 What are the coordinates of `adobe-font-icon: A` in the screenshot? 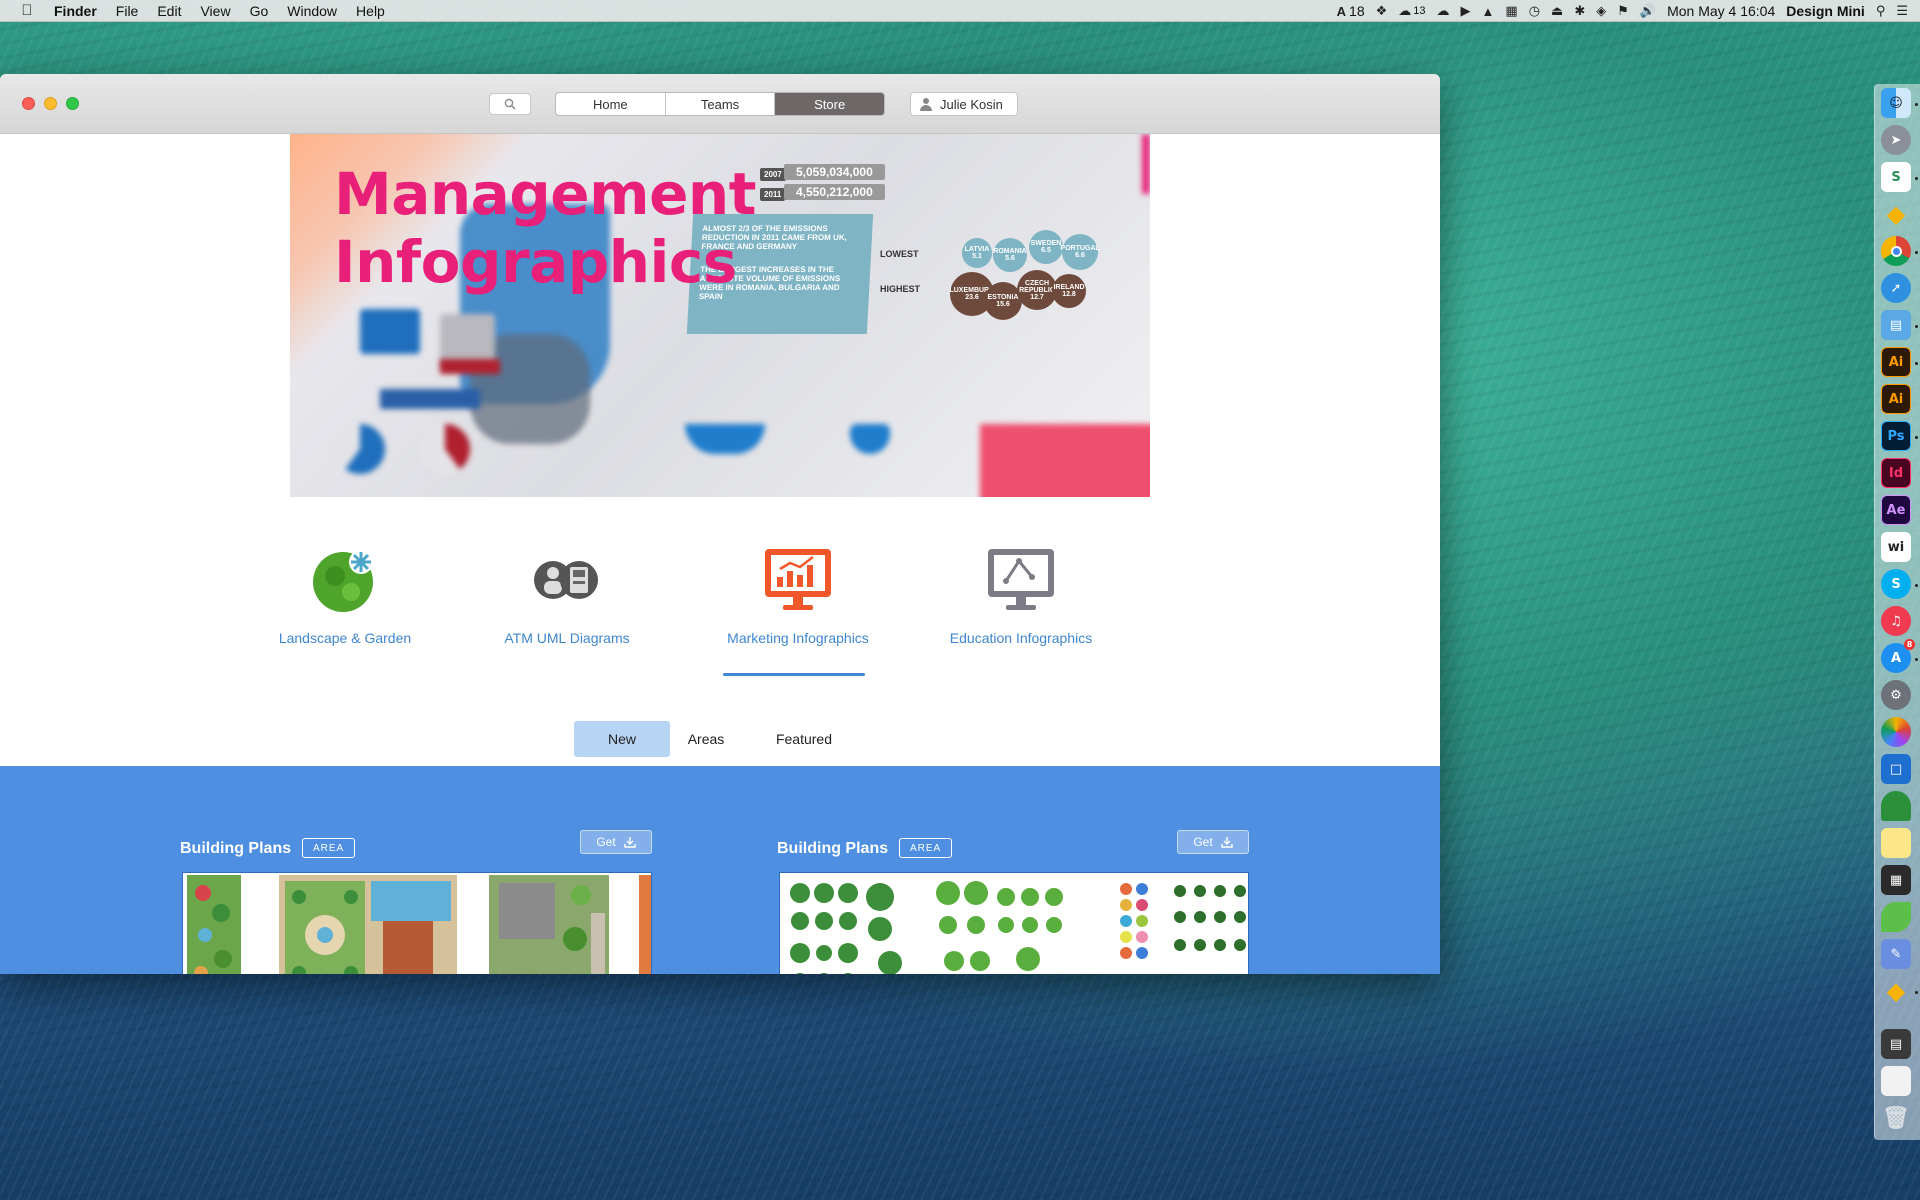 It's located at (1341, 11).